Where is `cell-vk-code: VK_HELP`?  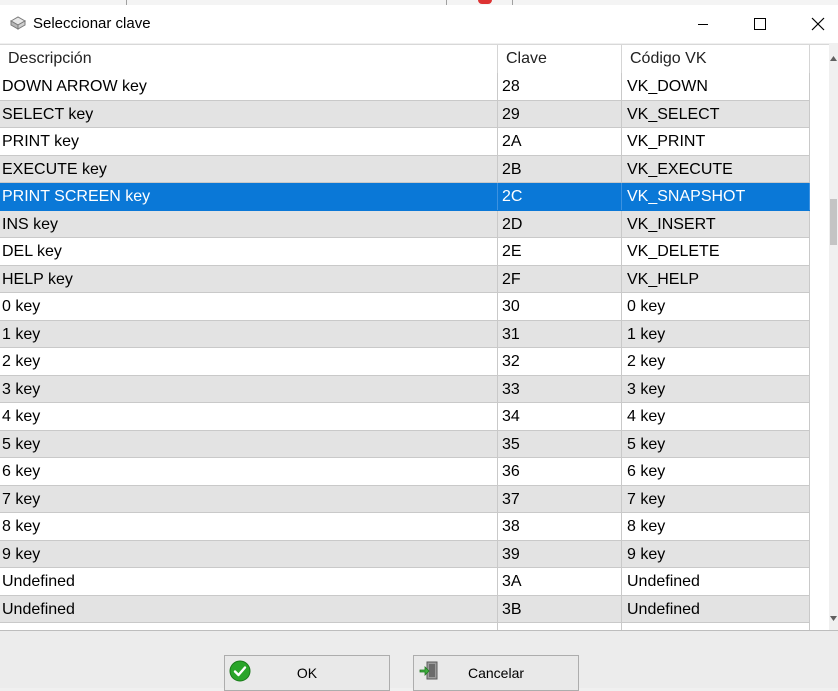
cell-vk-code: VK_HELP is located at coordinates (716, 278).